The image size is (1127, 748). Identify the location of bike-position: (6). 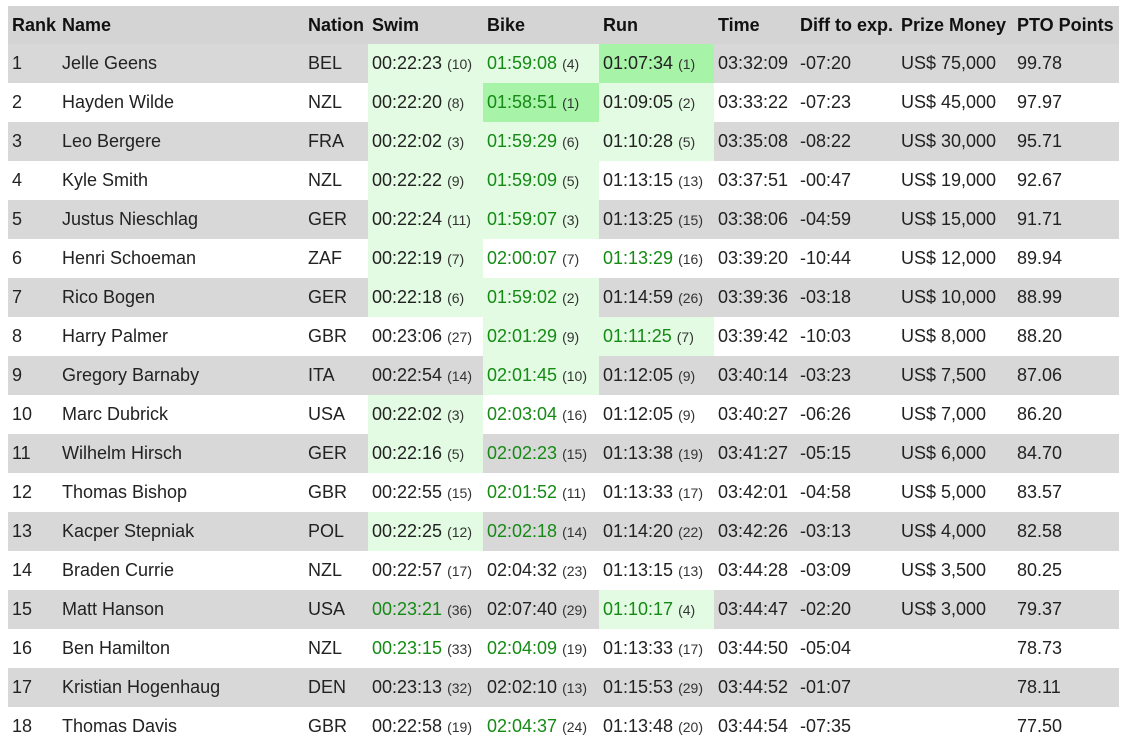
(571, 142).